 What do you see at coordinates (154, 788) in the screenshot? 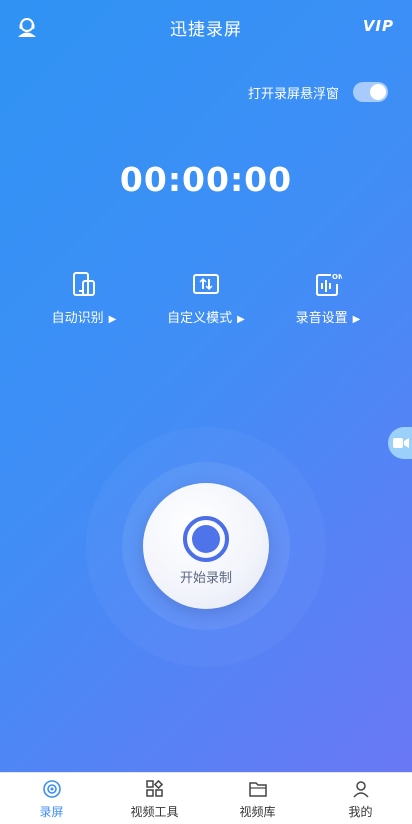
I see `tools-grid-icon` at bounding box center [154, 788].